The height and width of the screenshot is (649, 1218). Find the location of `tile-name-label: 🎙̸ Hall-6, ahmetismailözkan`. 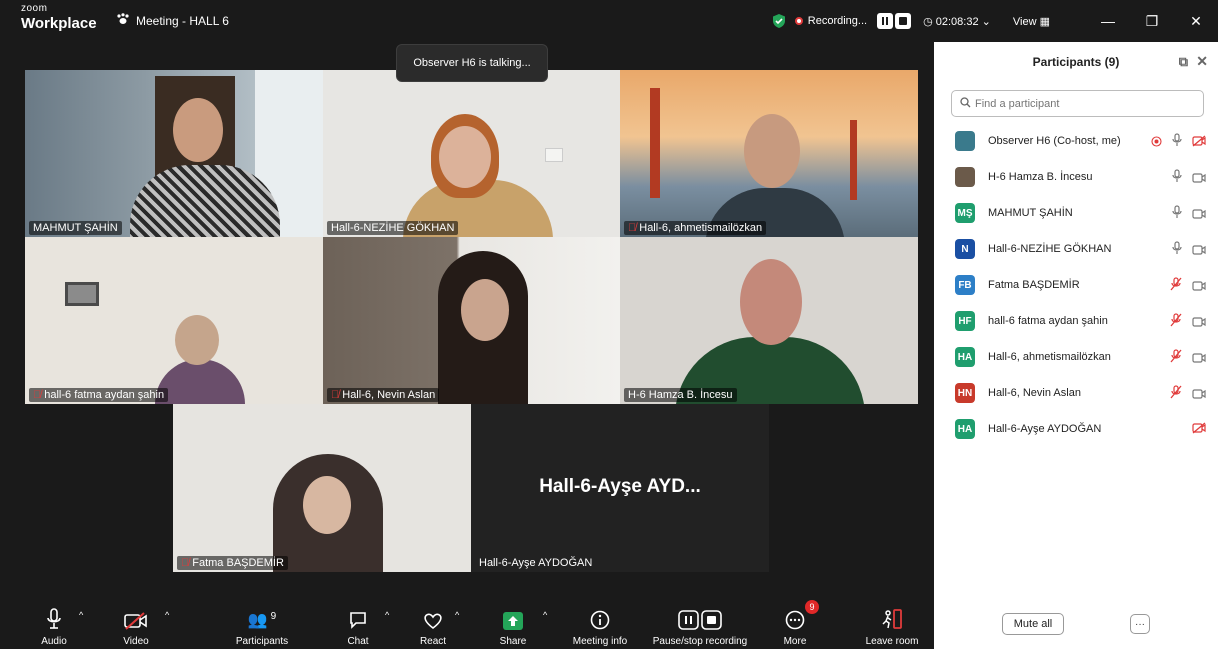

tile-name-label: 🎙̸ Hall-6, ahmetismailözkan is located at coordinates (695, 228).